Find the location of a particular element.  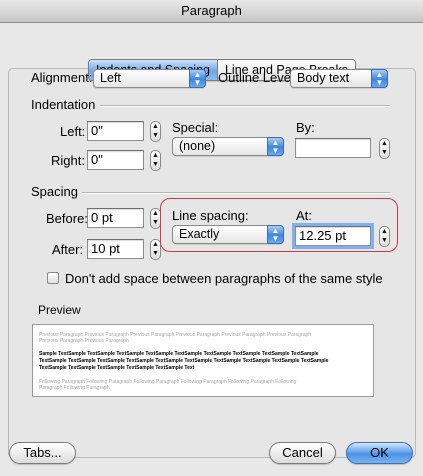

left-indent-label: Left: is located at coordinates (73, 131).